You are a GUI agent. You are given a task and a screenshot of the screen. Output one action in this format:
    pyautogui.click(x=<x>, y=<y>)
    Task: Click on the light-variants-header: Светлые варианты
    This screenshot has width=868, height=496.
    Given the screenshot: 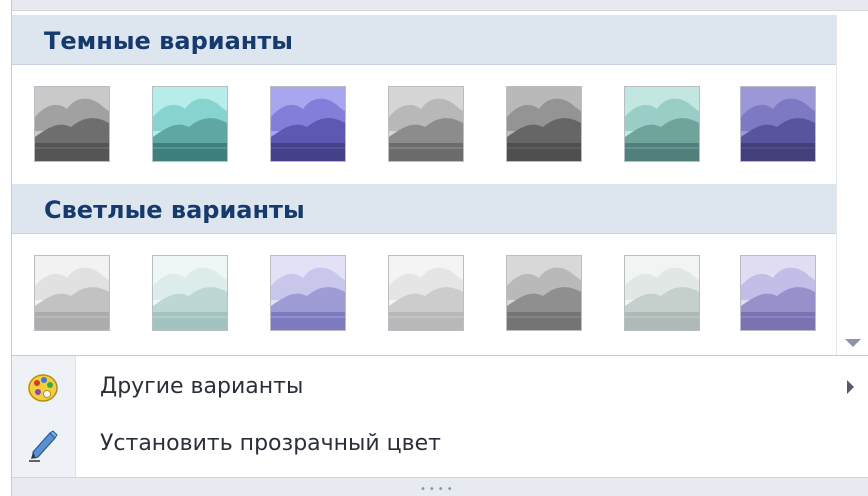 What is the action you would take?
    pyautogui.click(x=424, y=209)
    